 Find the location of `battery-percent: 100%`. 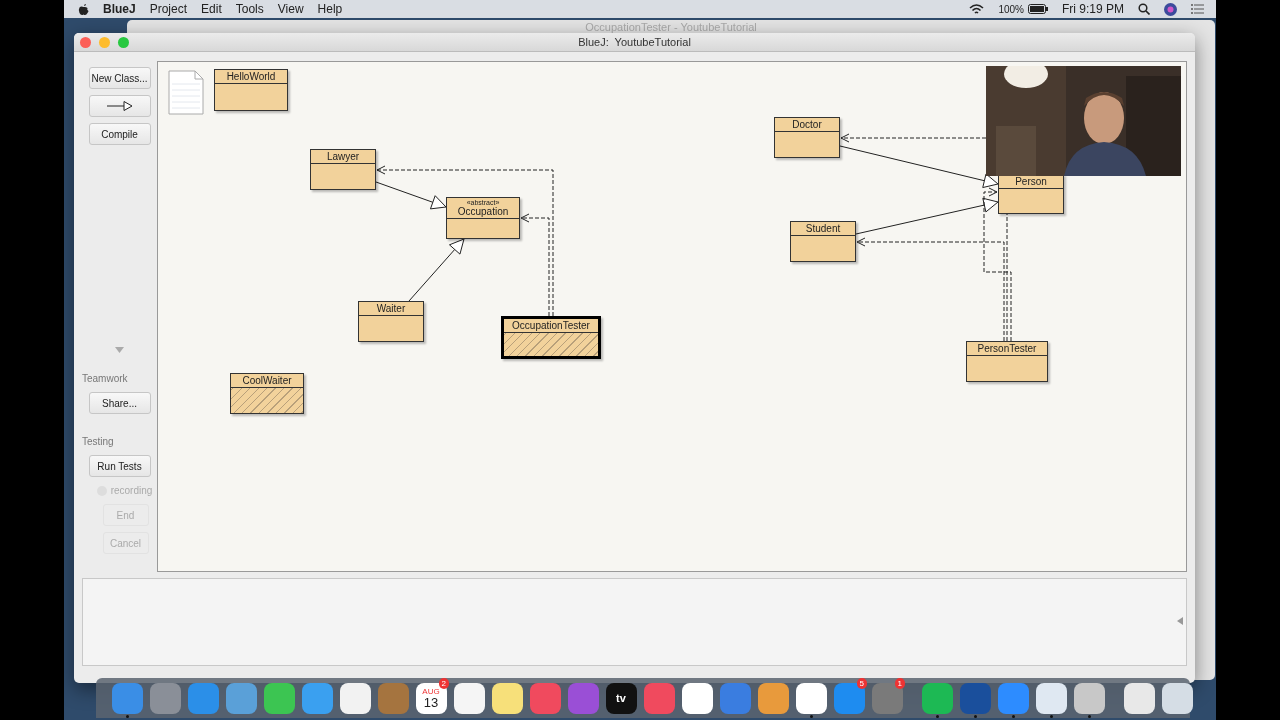

battery-percent: 100% is located at coordinates (1011, 9).